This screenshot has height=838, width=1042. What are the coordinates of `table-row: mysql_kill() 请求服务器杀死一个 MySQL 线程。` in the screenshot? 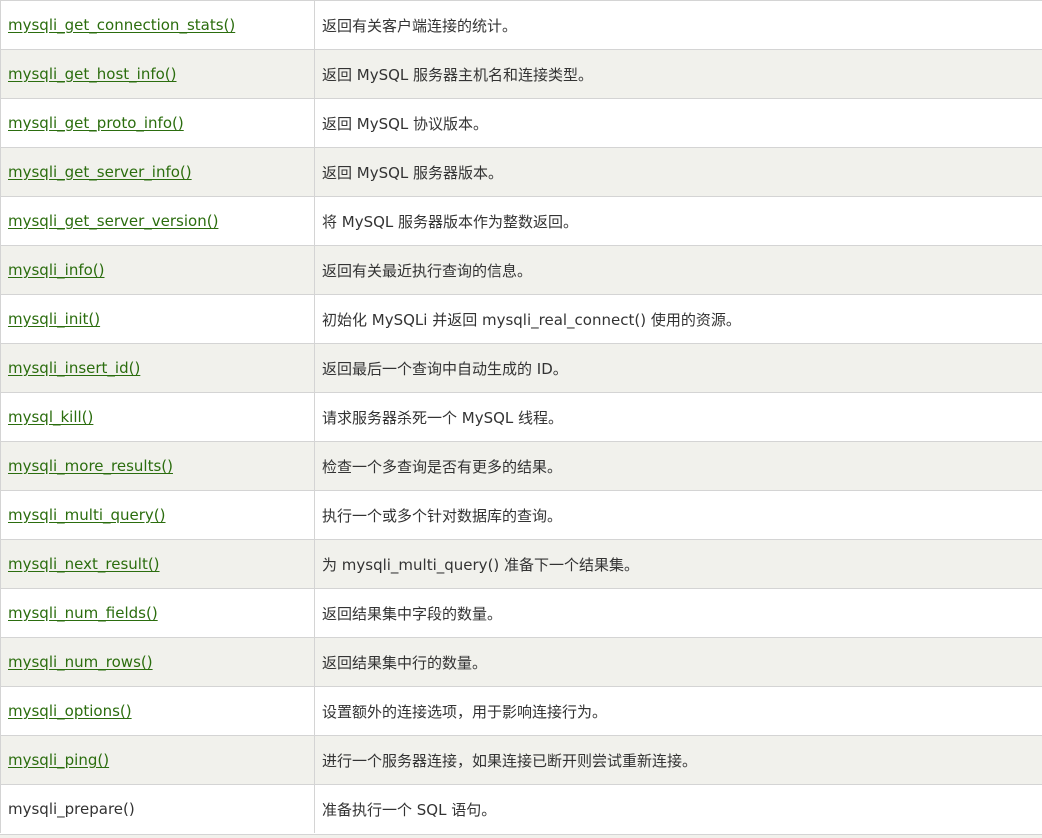 It's located at (521, 417).